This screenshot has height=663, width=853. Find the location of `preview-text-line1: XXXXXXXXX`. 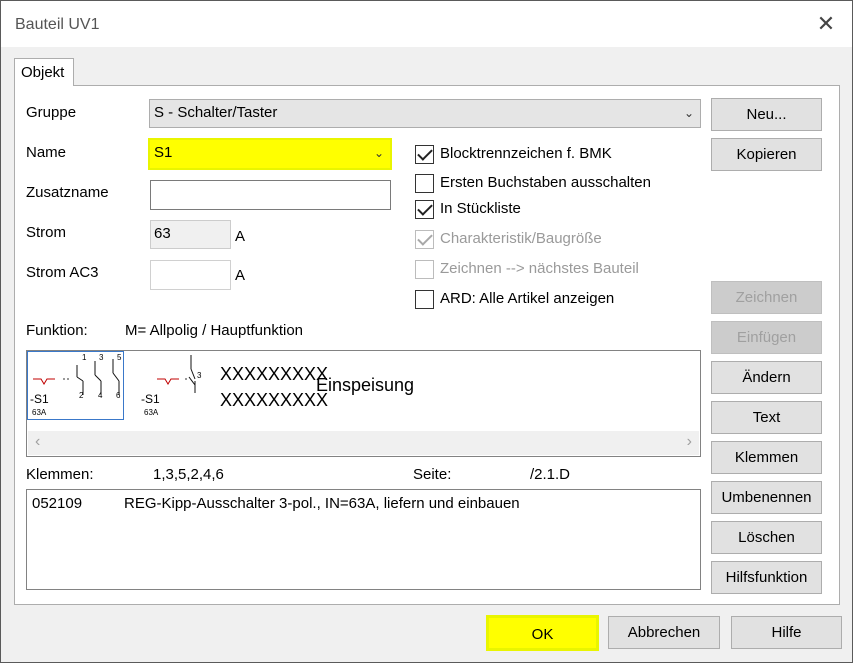

preview-text-line1: XXXXXXXXX is located at coordinates (274, 374).